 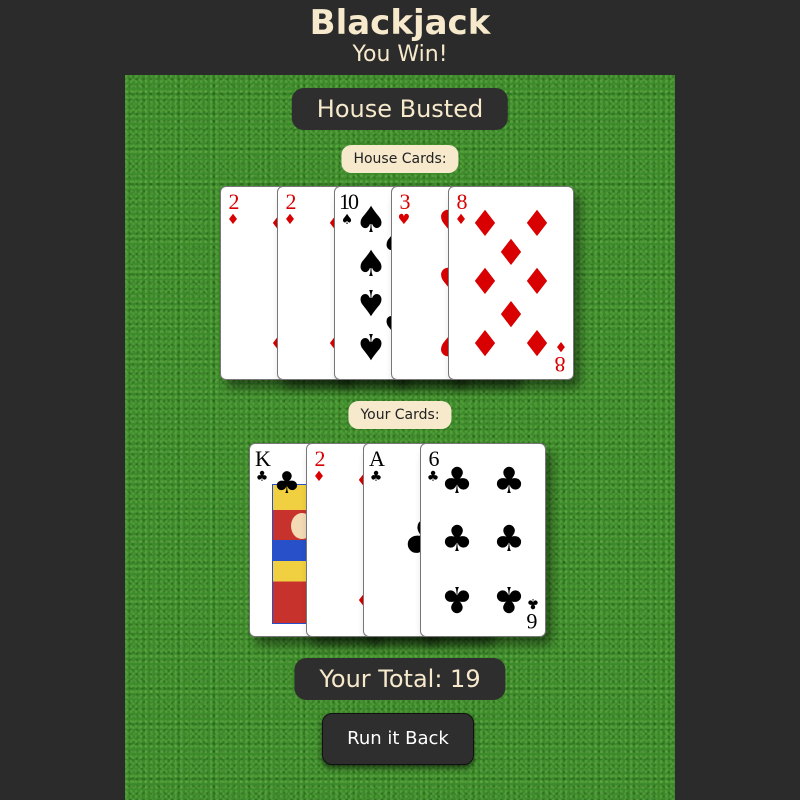 What do you see at coordinates (263, 458) in the screenshot?
I see `card-rank: K` at bounding box center [263, 458].